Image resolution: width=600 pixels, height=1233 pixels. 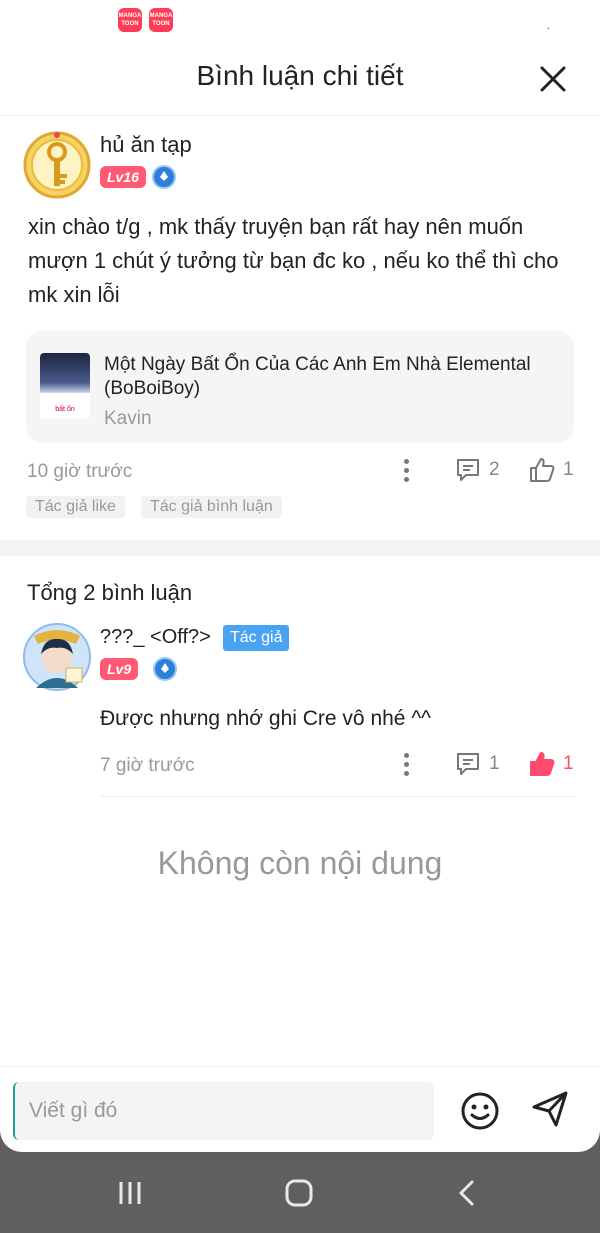 What do you see at coordinates (119, 669) in the screenshot?
I see `level-badge: Lv9` at bounding box center [119, 669].